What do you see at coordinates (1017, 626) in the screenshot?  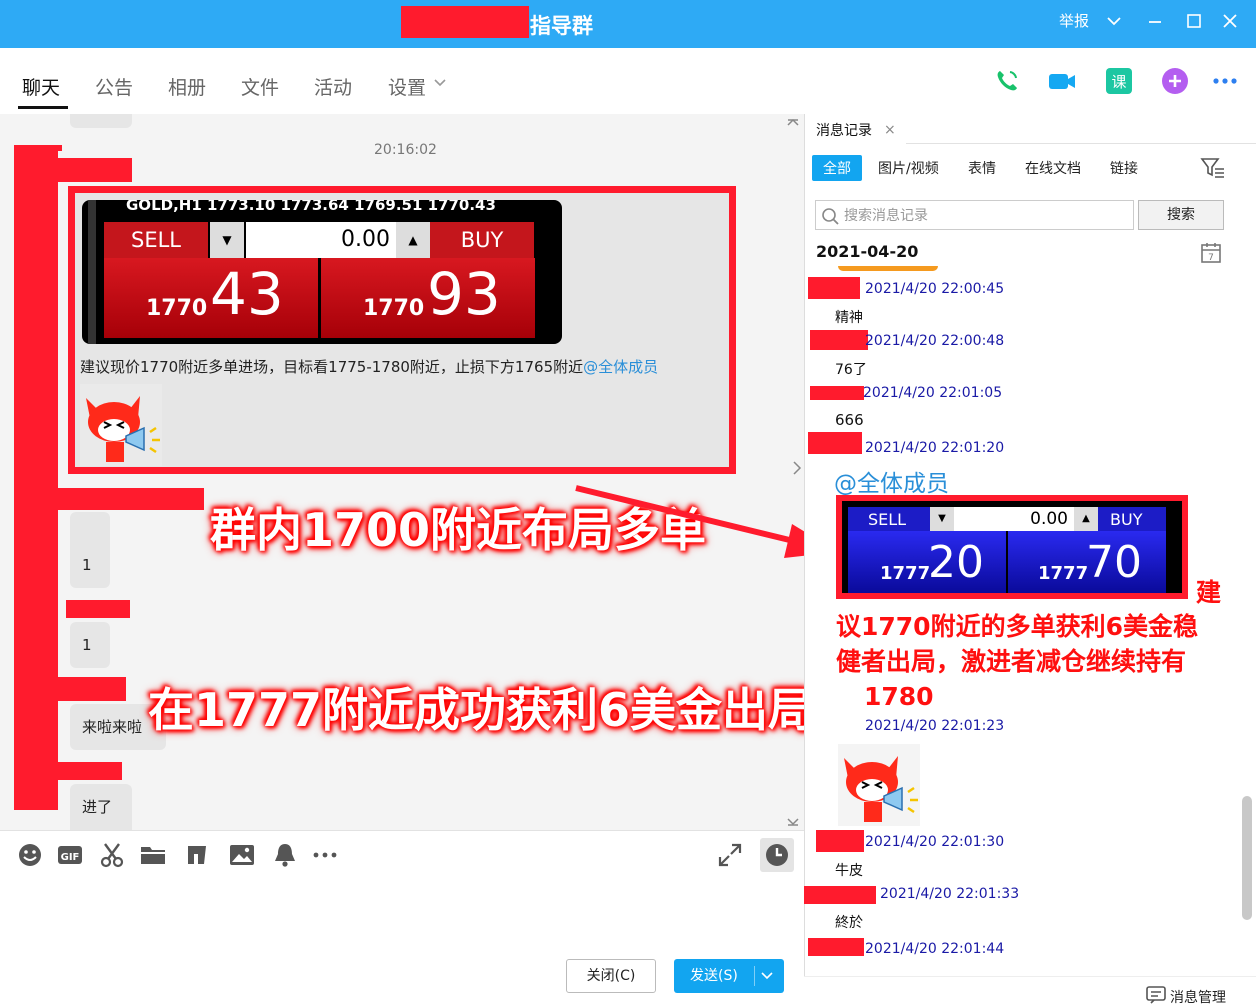 I see `analyst-note-line: 议1770附近的多单获利6美金稳` at bounding box center [1017, 626].